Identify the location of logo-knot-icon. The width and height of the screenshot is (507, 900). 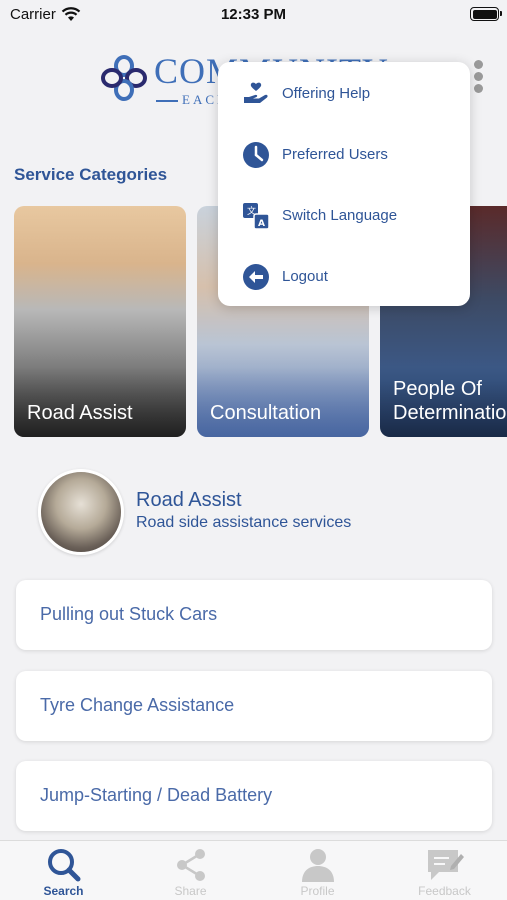
(124, 78).